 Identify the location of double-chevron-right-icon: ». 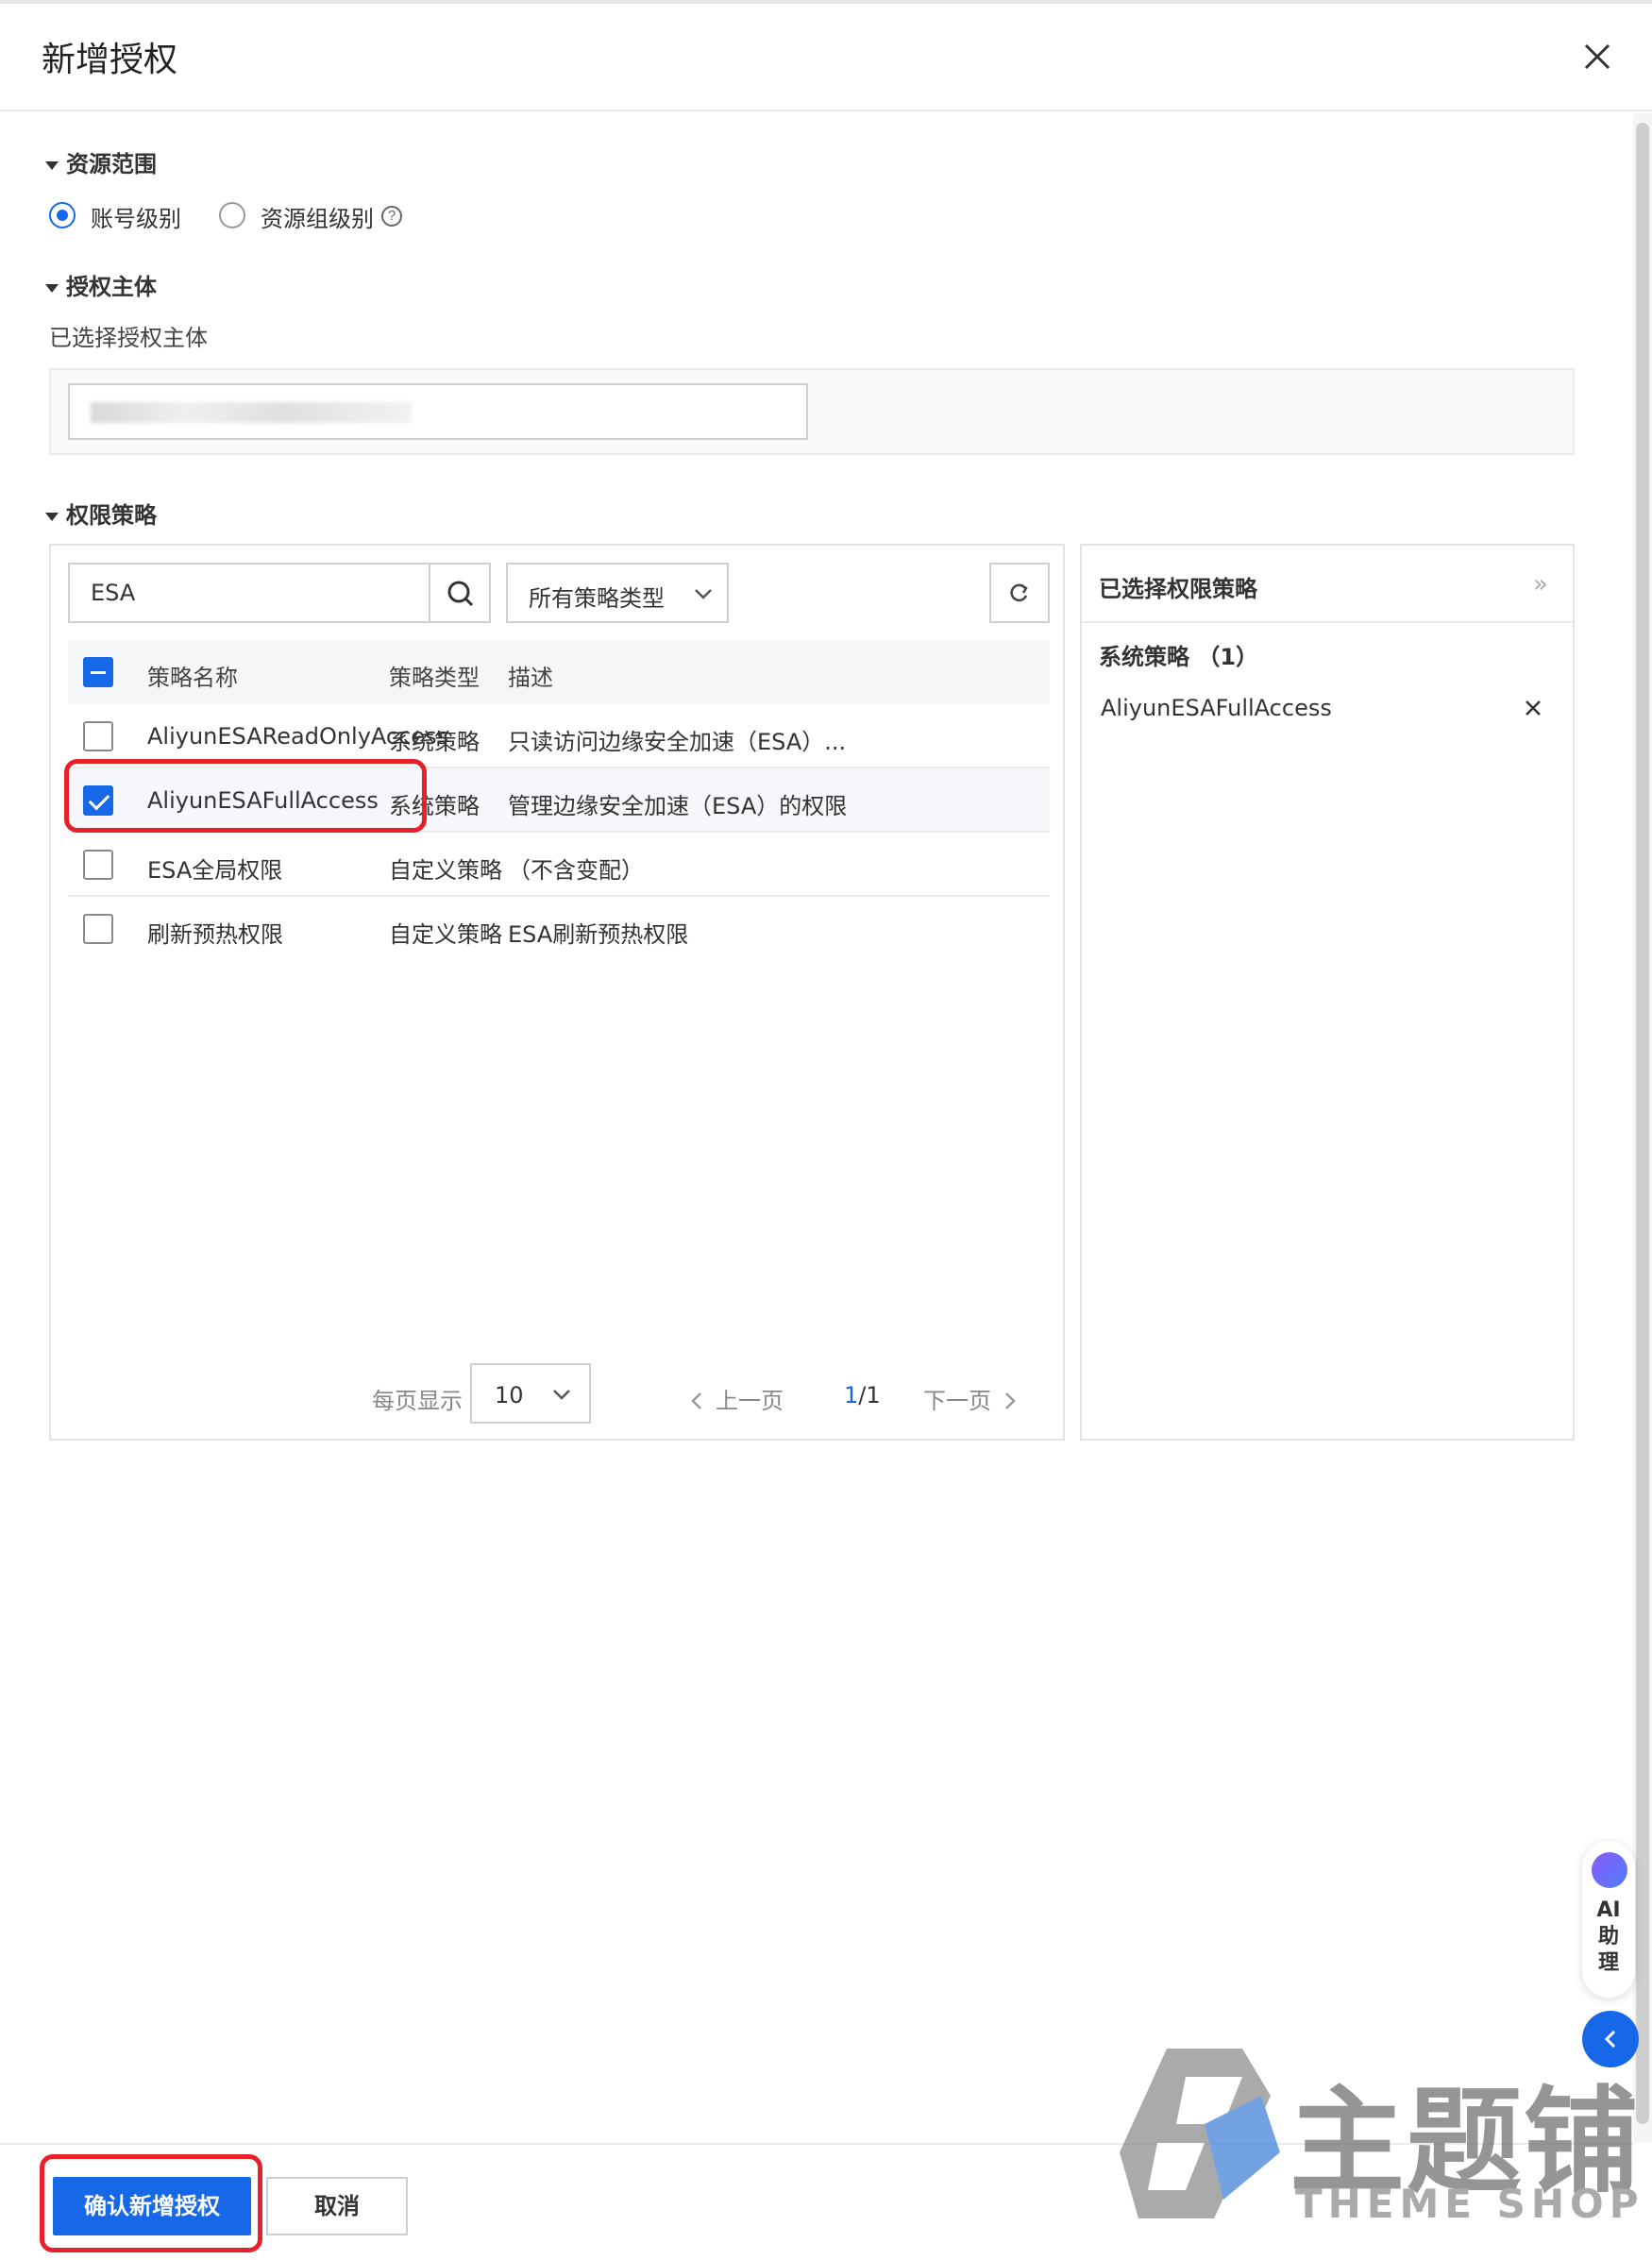
(1540, 584).